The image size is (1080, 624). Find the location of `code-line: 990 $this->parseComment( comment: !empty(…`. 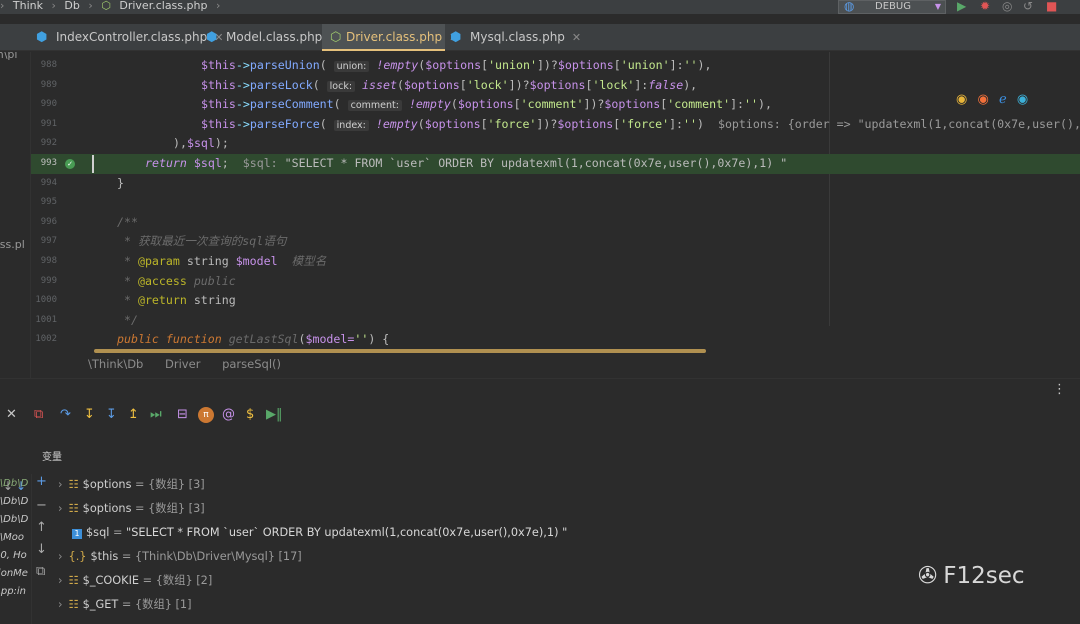

code-line: 990 $this->parseComment( comment: !empty(… is located at coordinates (555, 105).